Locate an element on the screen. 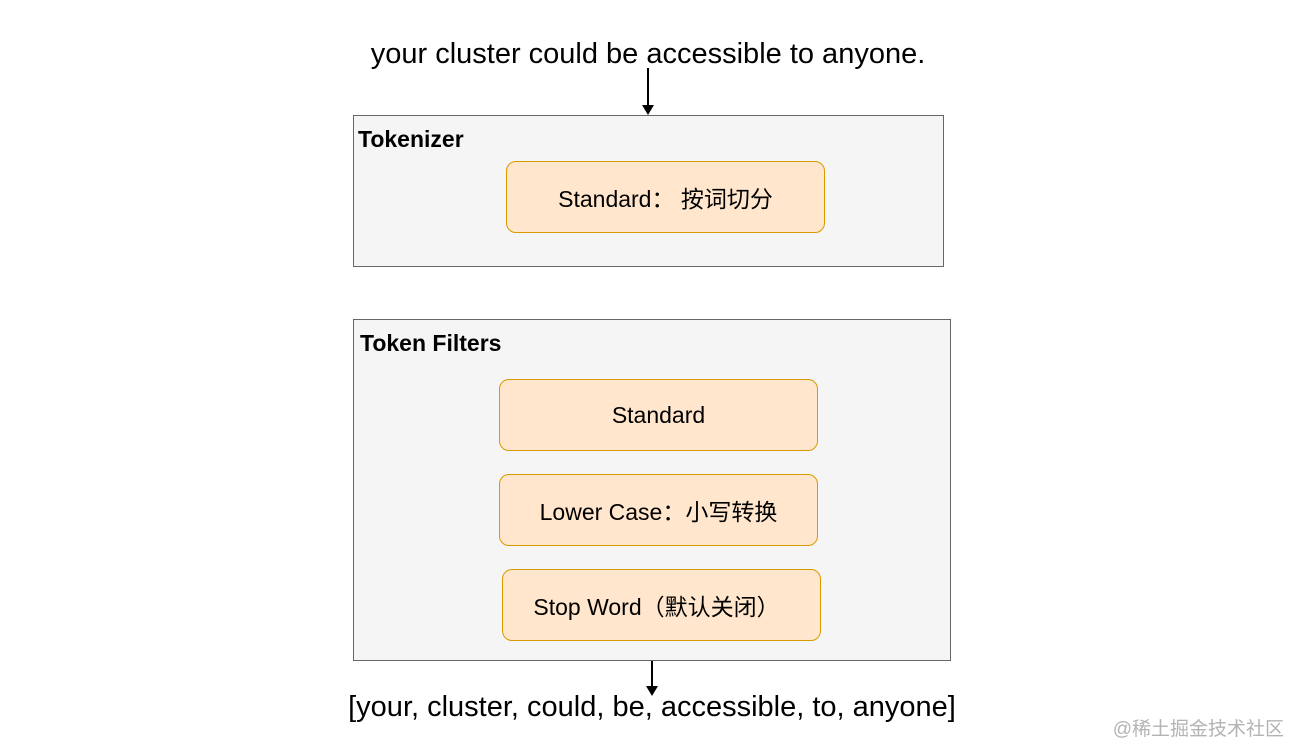 This screenshot has width=1304, height=755. tokenizer-step-standard: Standard： 按词切分 is located at coordinates (665, 197).